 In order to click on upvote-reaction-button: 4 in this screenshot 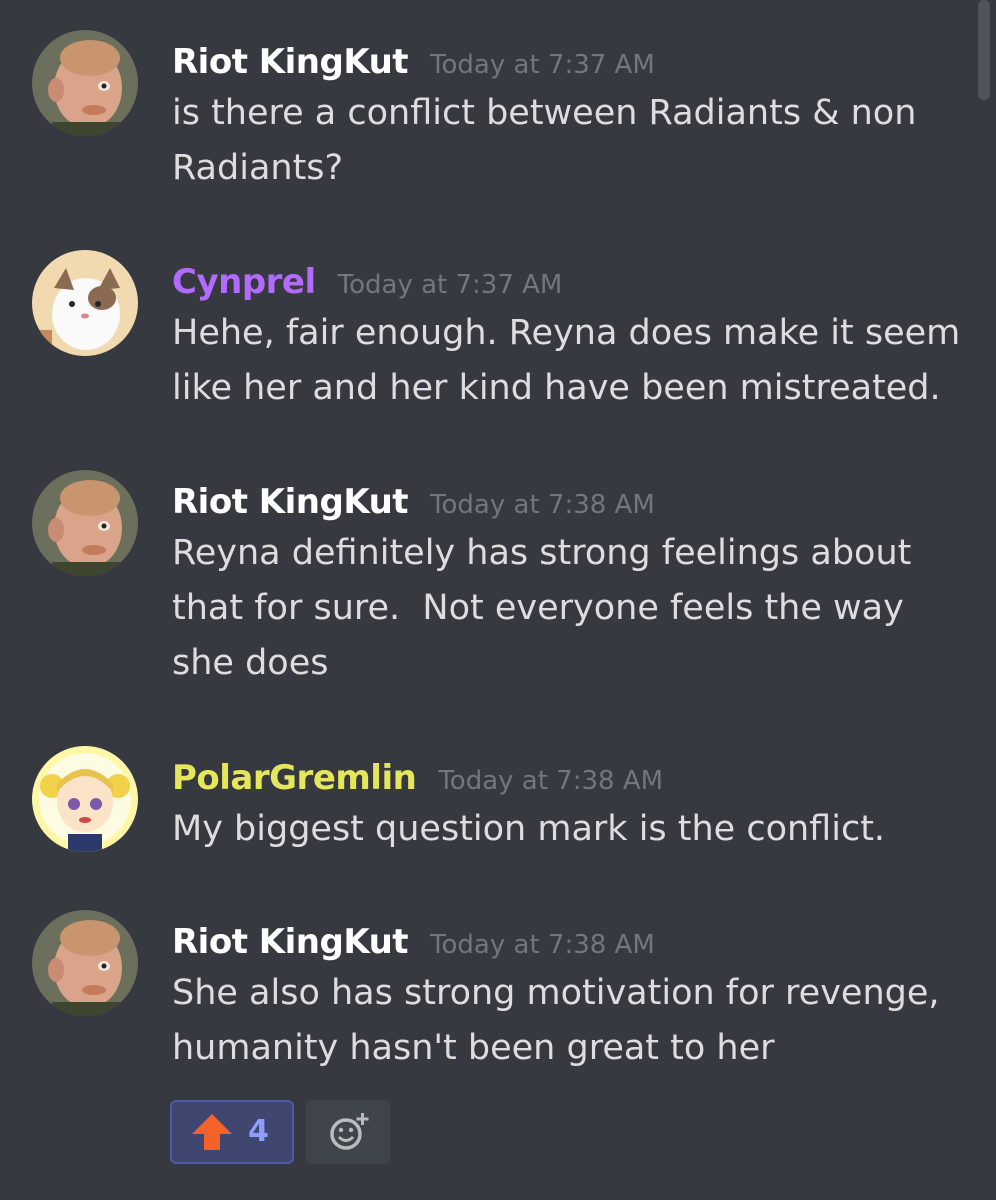, I will do `click(232, 1132)`.